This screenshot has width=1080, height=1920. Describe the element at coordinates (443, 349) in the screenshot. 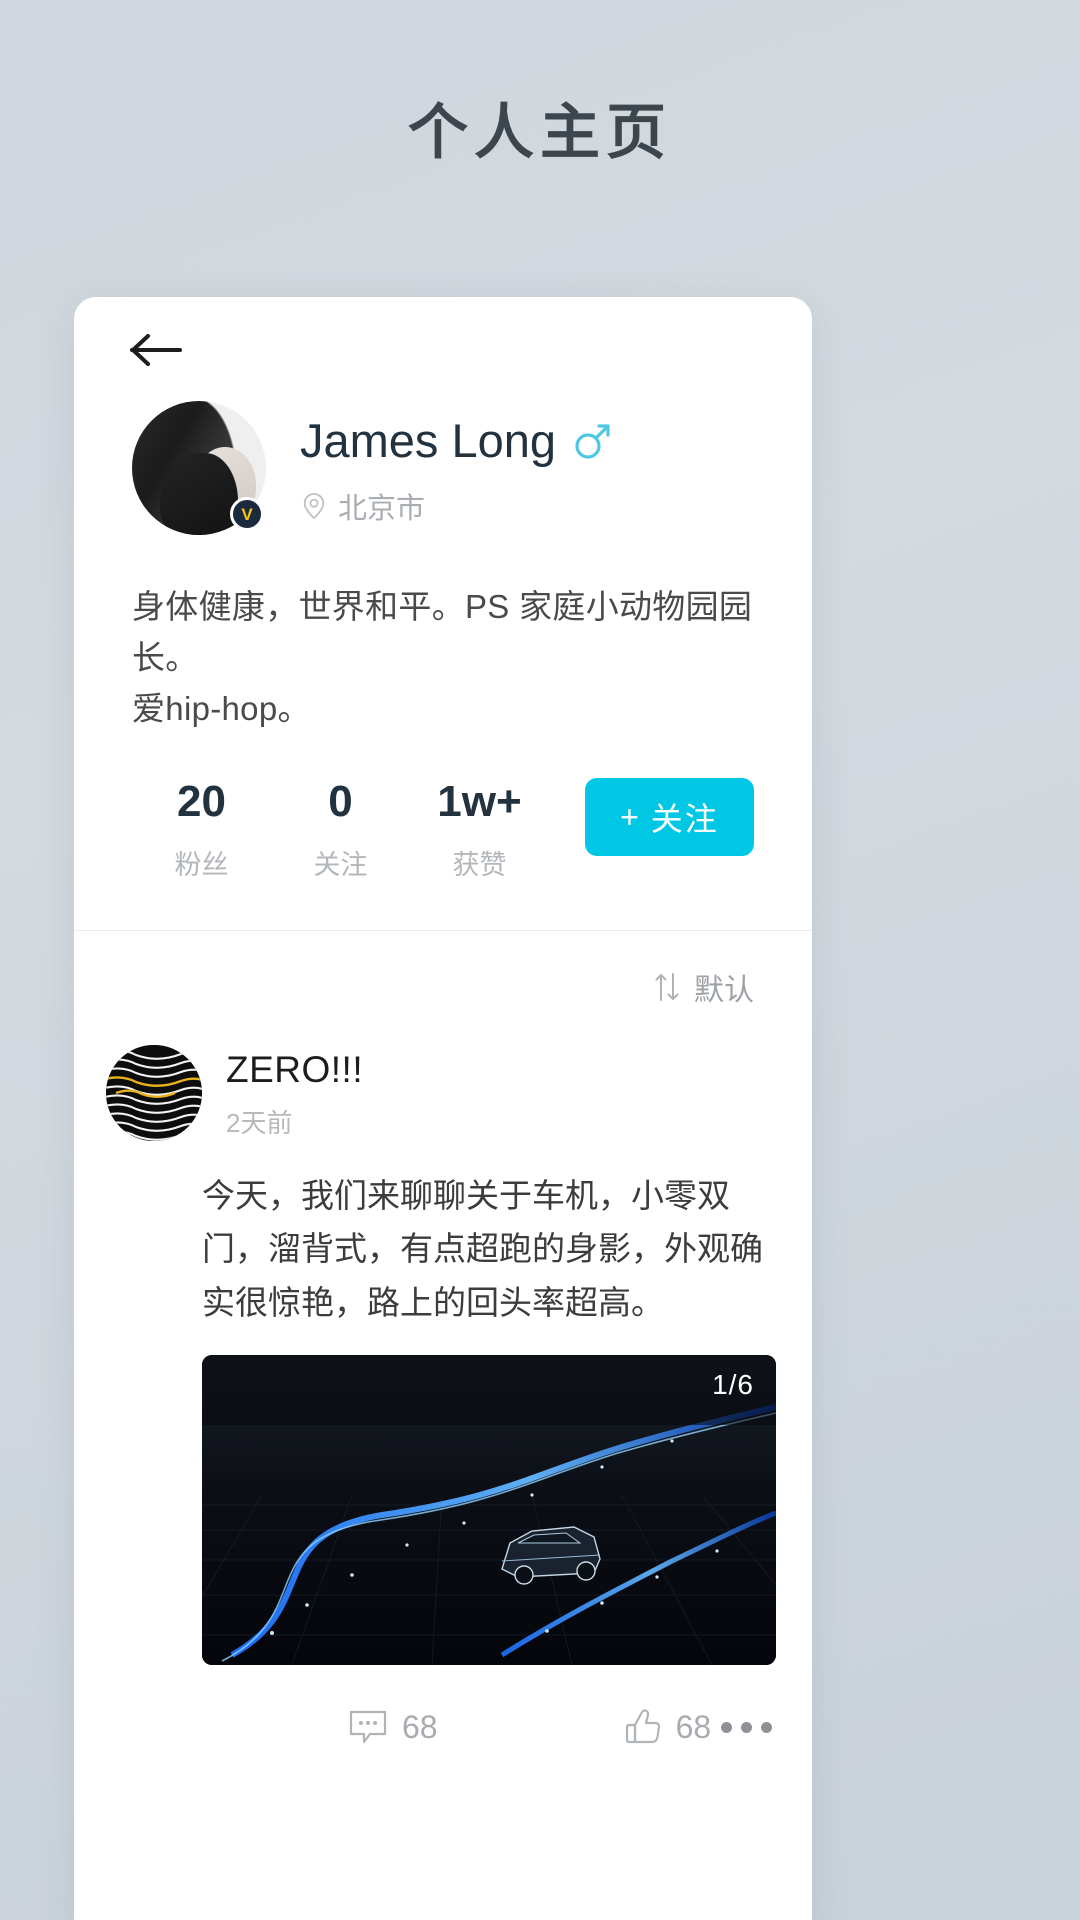

I see `top-nav-bar` at that location.